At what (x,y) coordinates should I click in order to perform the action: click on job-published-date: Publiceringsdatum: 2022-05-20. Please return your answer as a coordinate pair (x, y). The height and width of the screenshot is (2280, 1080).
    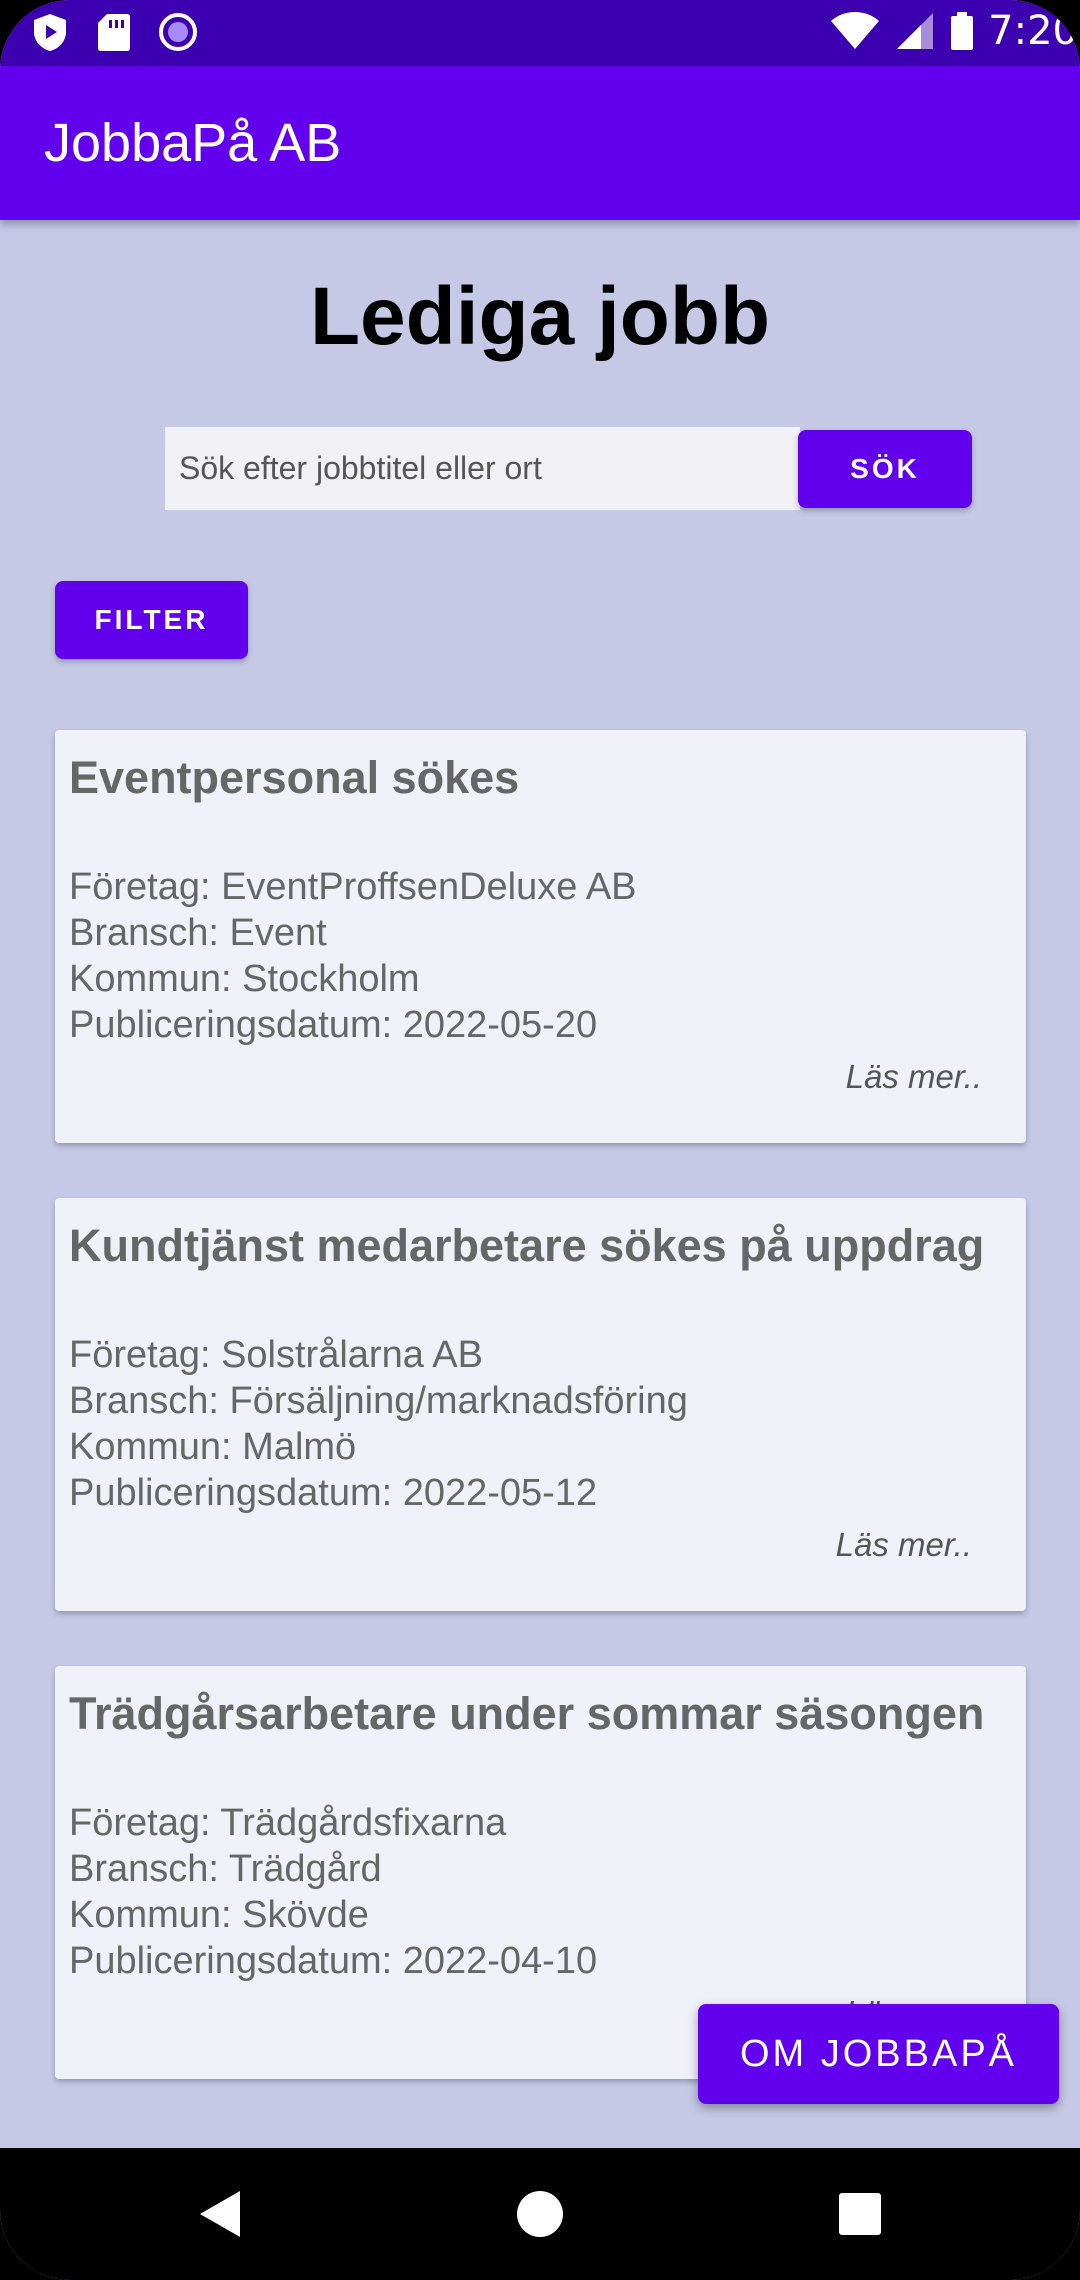
    Looking at the image, I should click on (333, 1025).